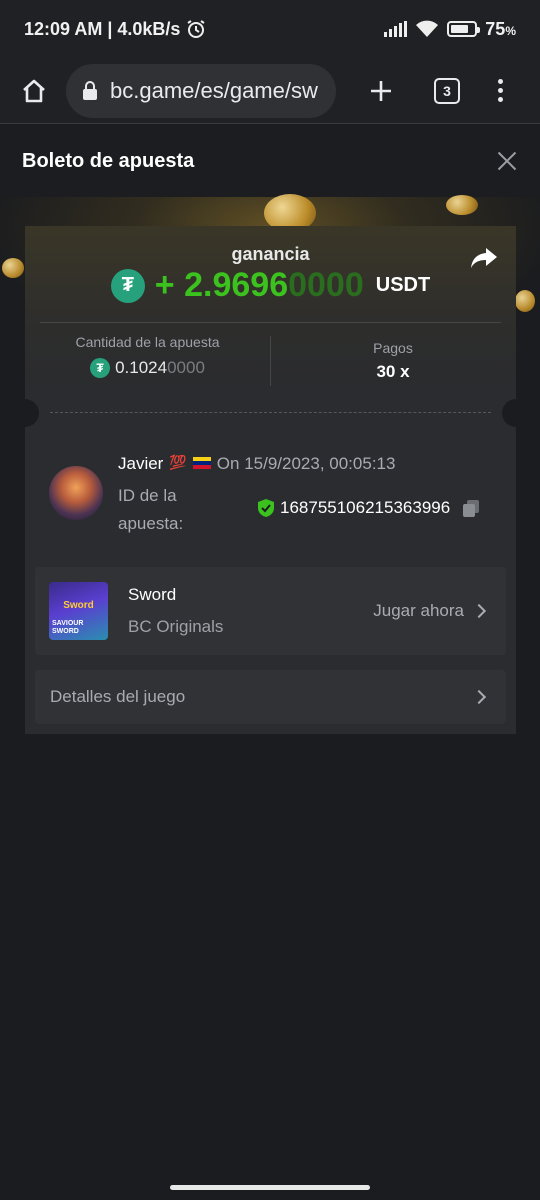 The image size is (540, 1200). Describe the element at coordinates (108, 160) in the screenshot. I see `modal-title: Boleto de apuesta` at that location.